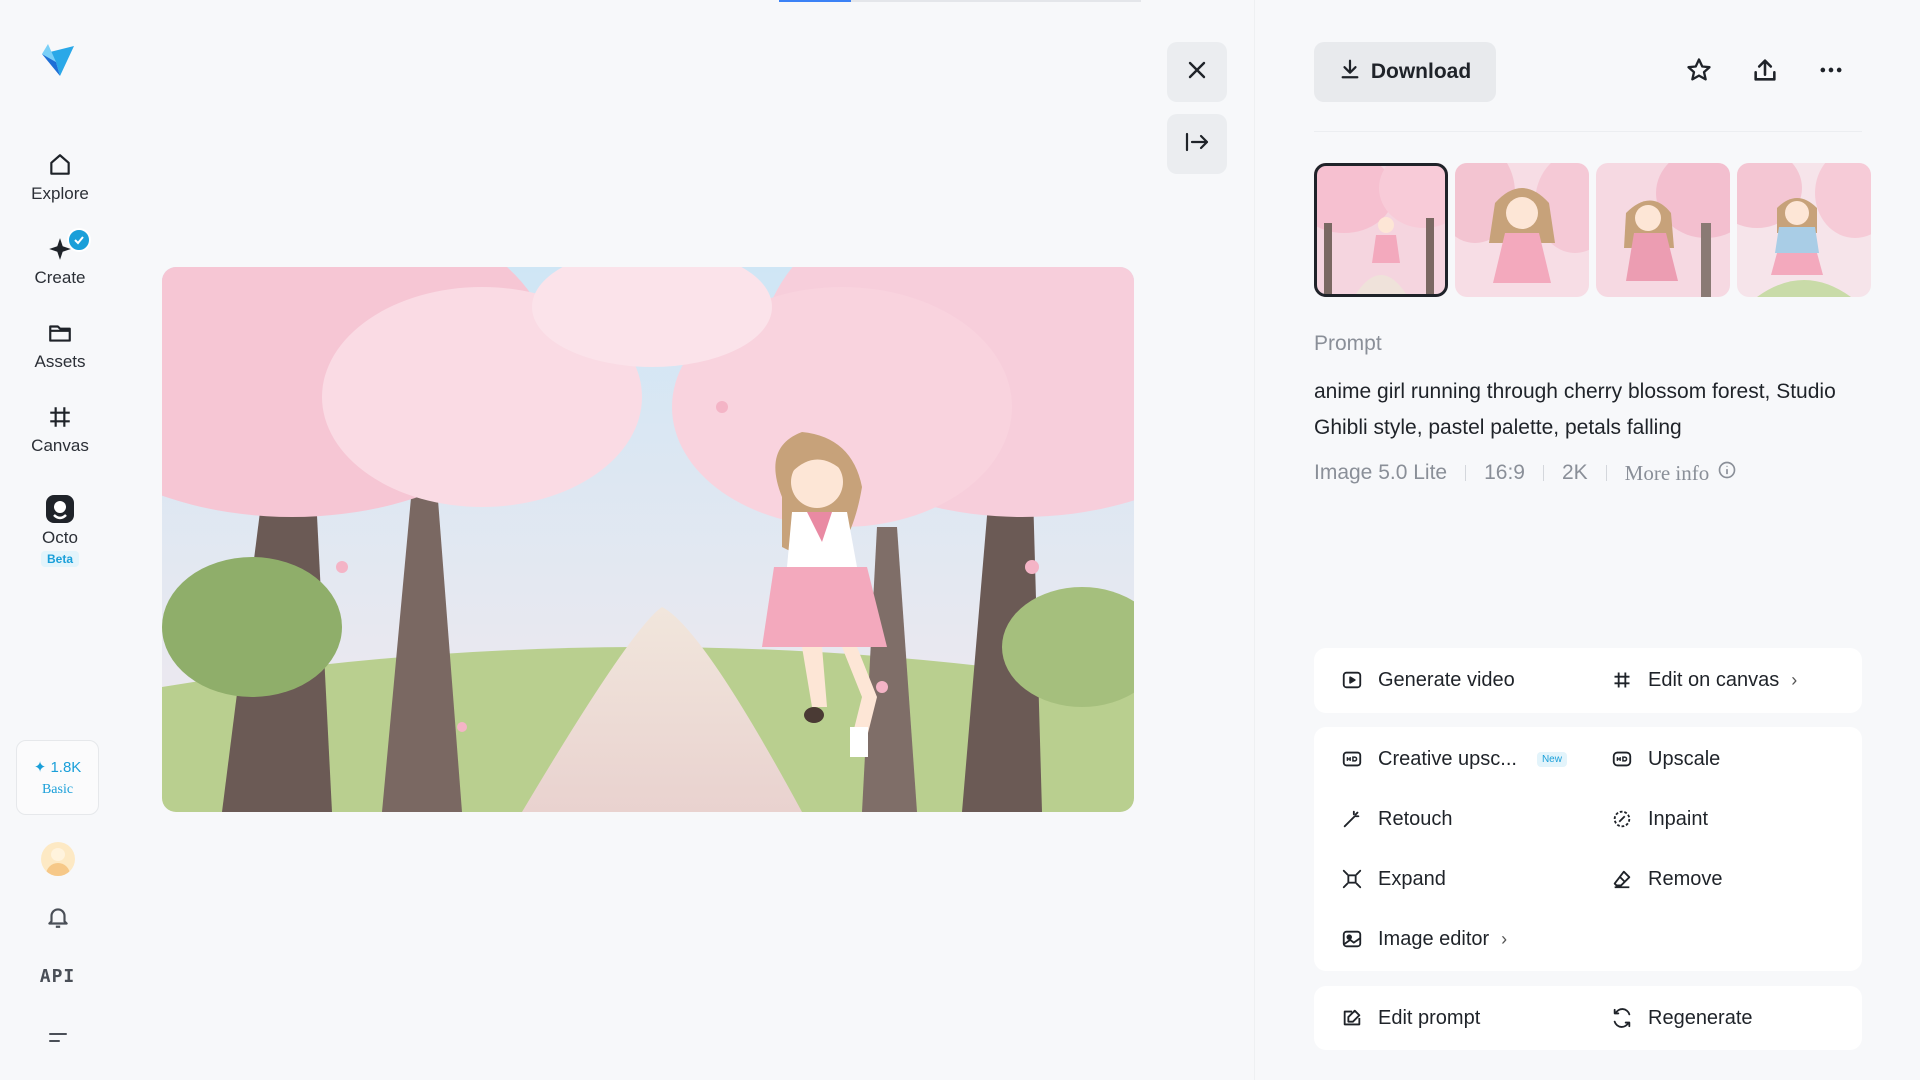  What do you see at coordinates (1352, 879) in the screenshot?
I see `expand-frame-icon` at bounding box center [1352, 879].